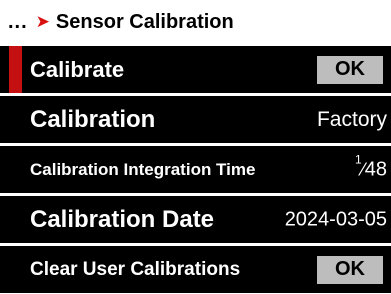  What do you see at coordinates (77, 69) in the screenshot?
I see `menu-row-label: Calibrate` at bounding box center [77, 69].